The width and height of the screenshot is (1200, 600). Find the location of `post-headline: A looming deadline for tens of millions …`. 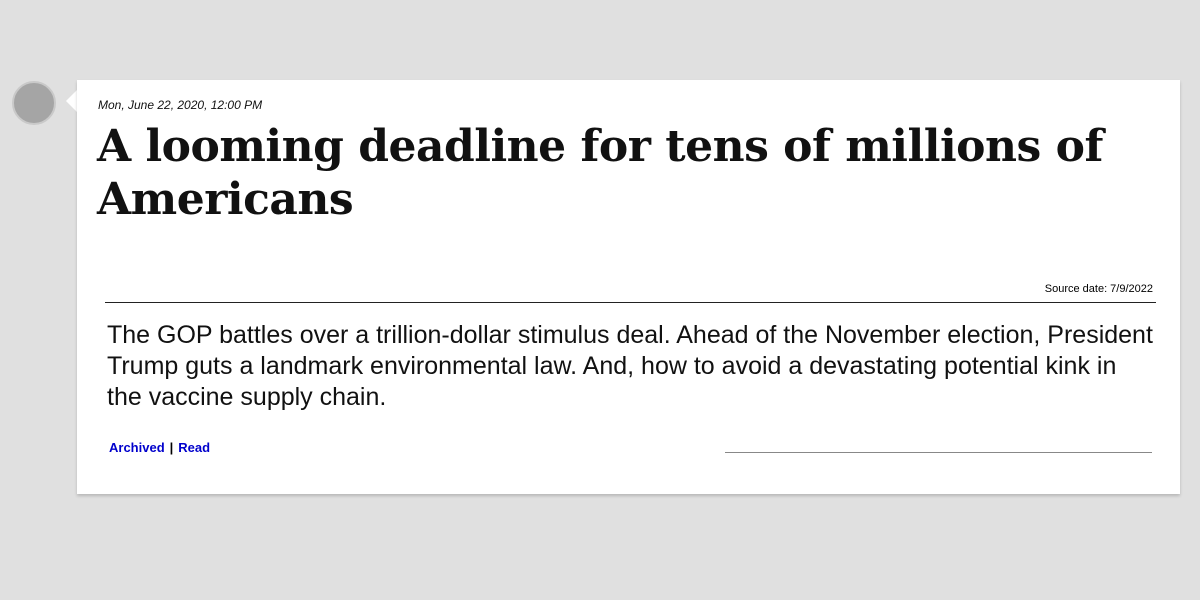

post-headline: A looming deadline for tens of millions … is located at coordinates (600, 173).